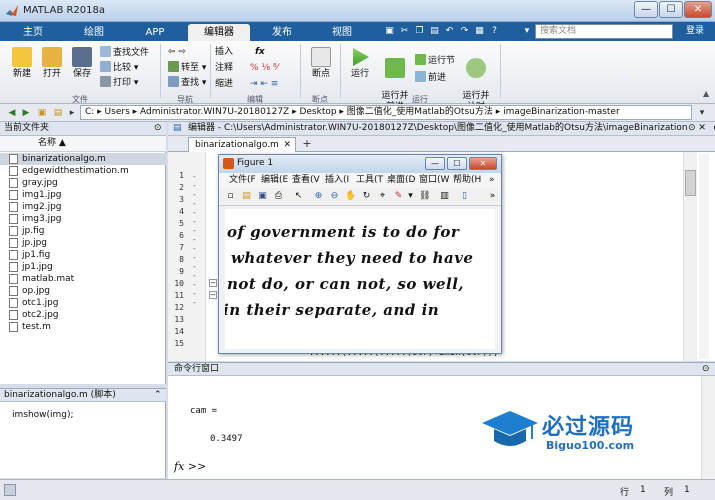 The width and height of the screenshot is (715, 500). What do you see at coordinates (457, 163) in the screenshot?
I see `figure-maximize-button: ☐` at bounding box center [457, 163].